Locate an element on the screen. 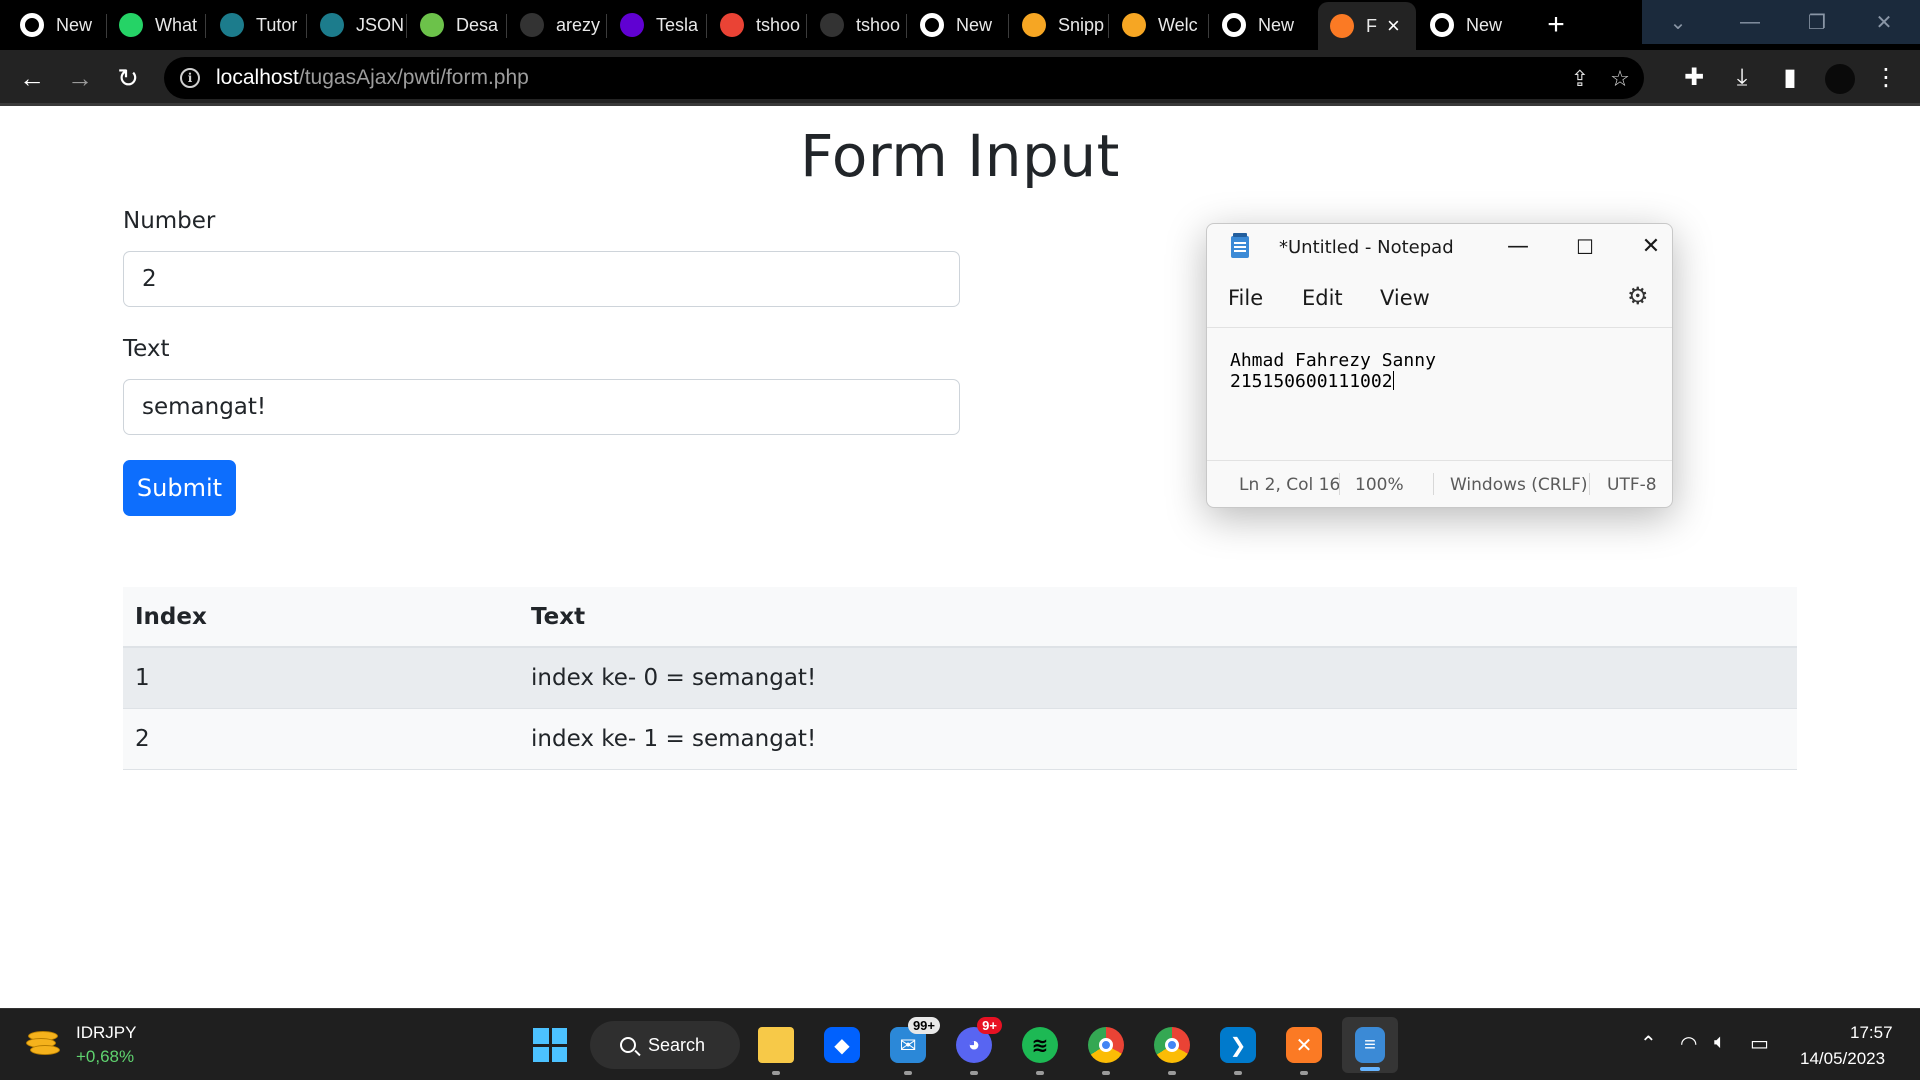 This screenshot has height=1080, width=1920. extensions-puzzle-icon: ✚ is located at coordinates (1694, 78).